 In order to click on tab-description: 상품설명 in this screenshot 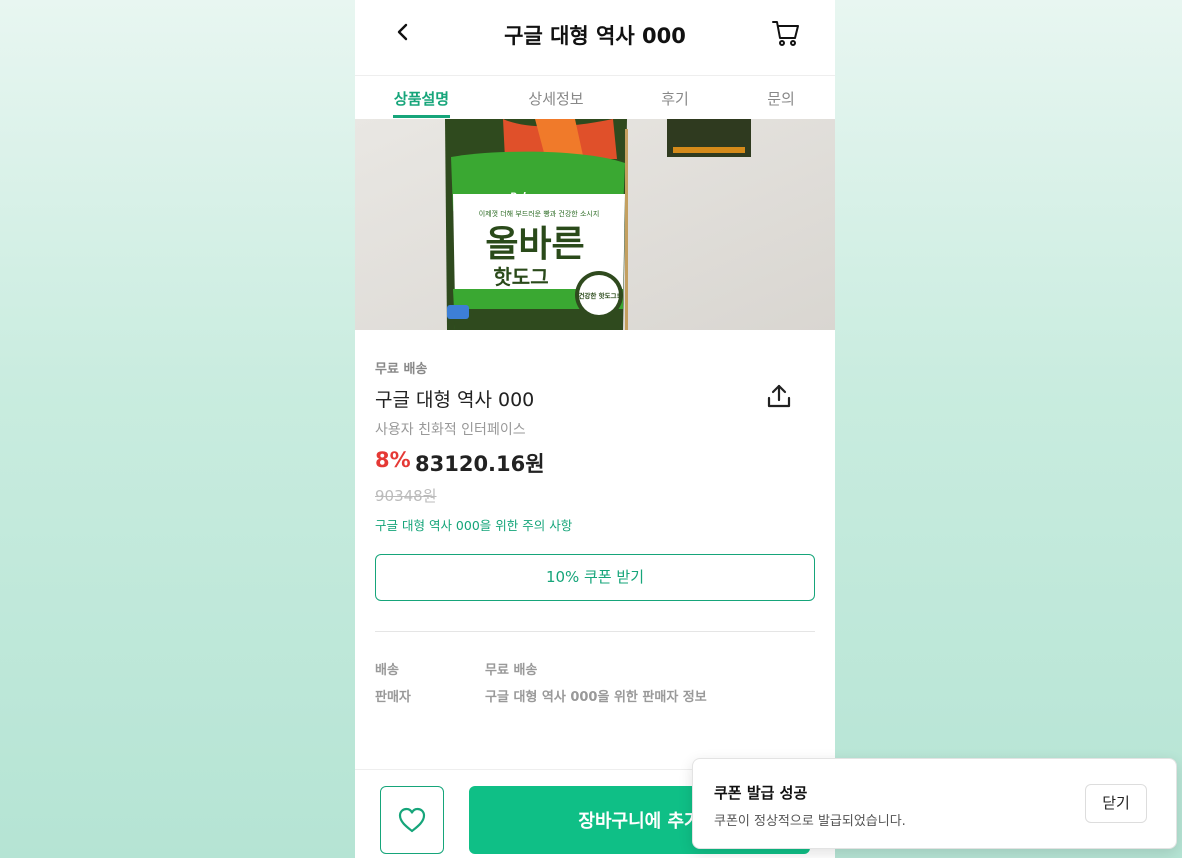, I will do `click(421, 98)`.